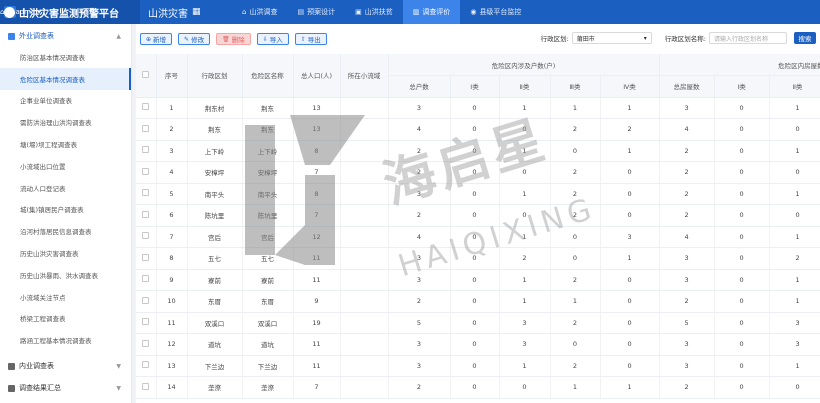 The height and width of the screenshot is (403, 820). Describe the element at coordinates (156, 39) in the screenshot. I see `add-button: ⊕ 新增` at that location.